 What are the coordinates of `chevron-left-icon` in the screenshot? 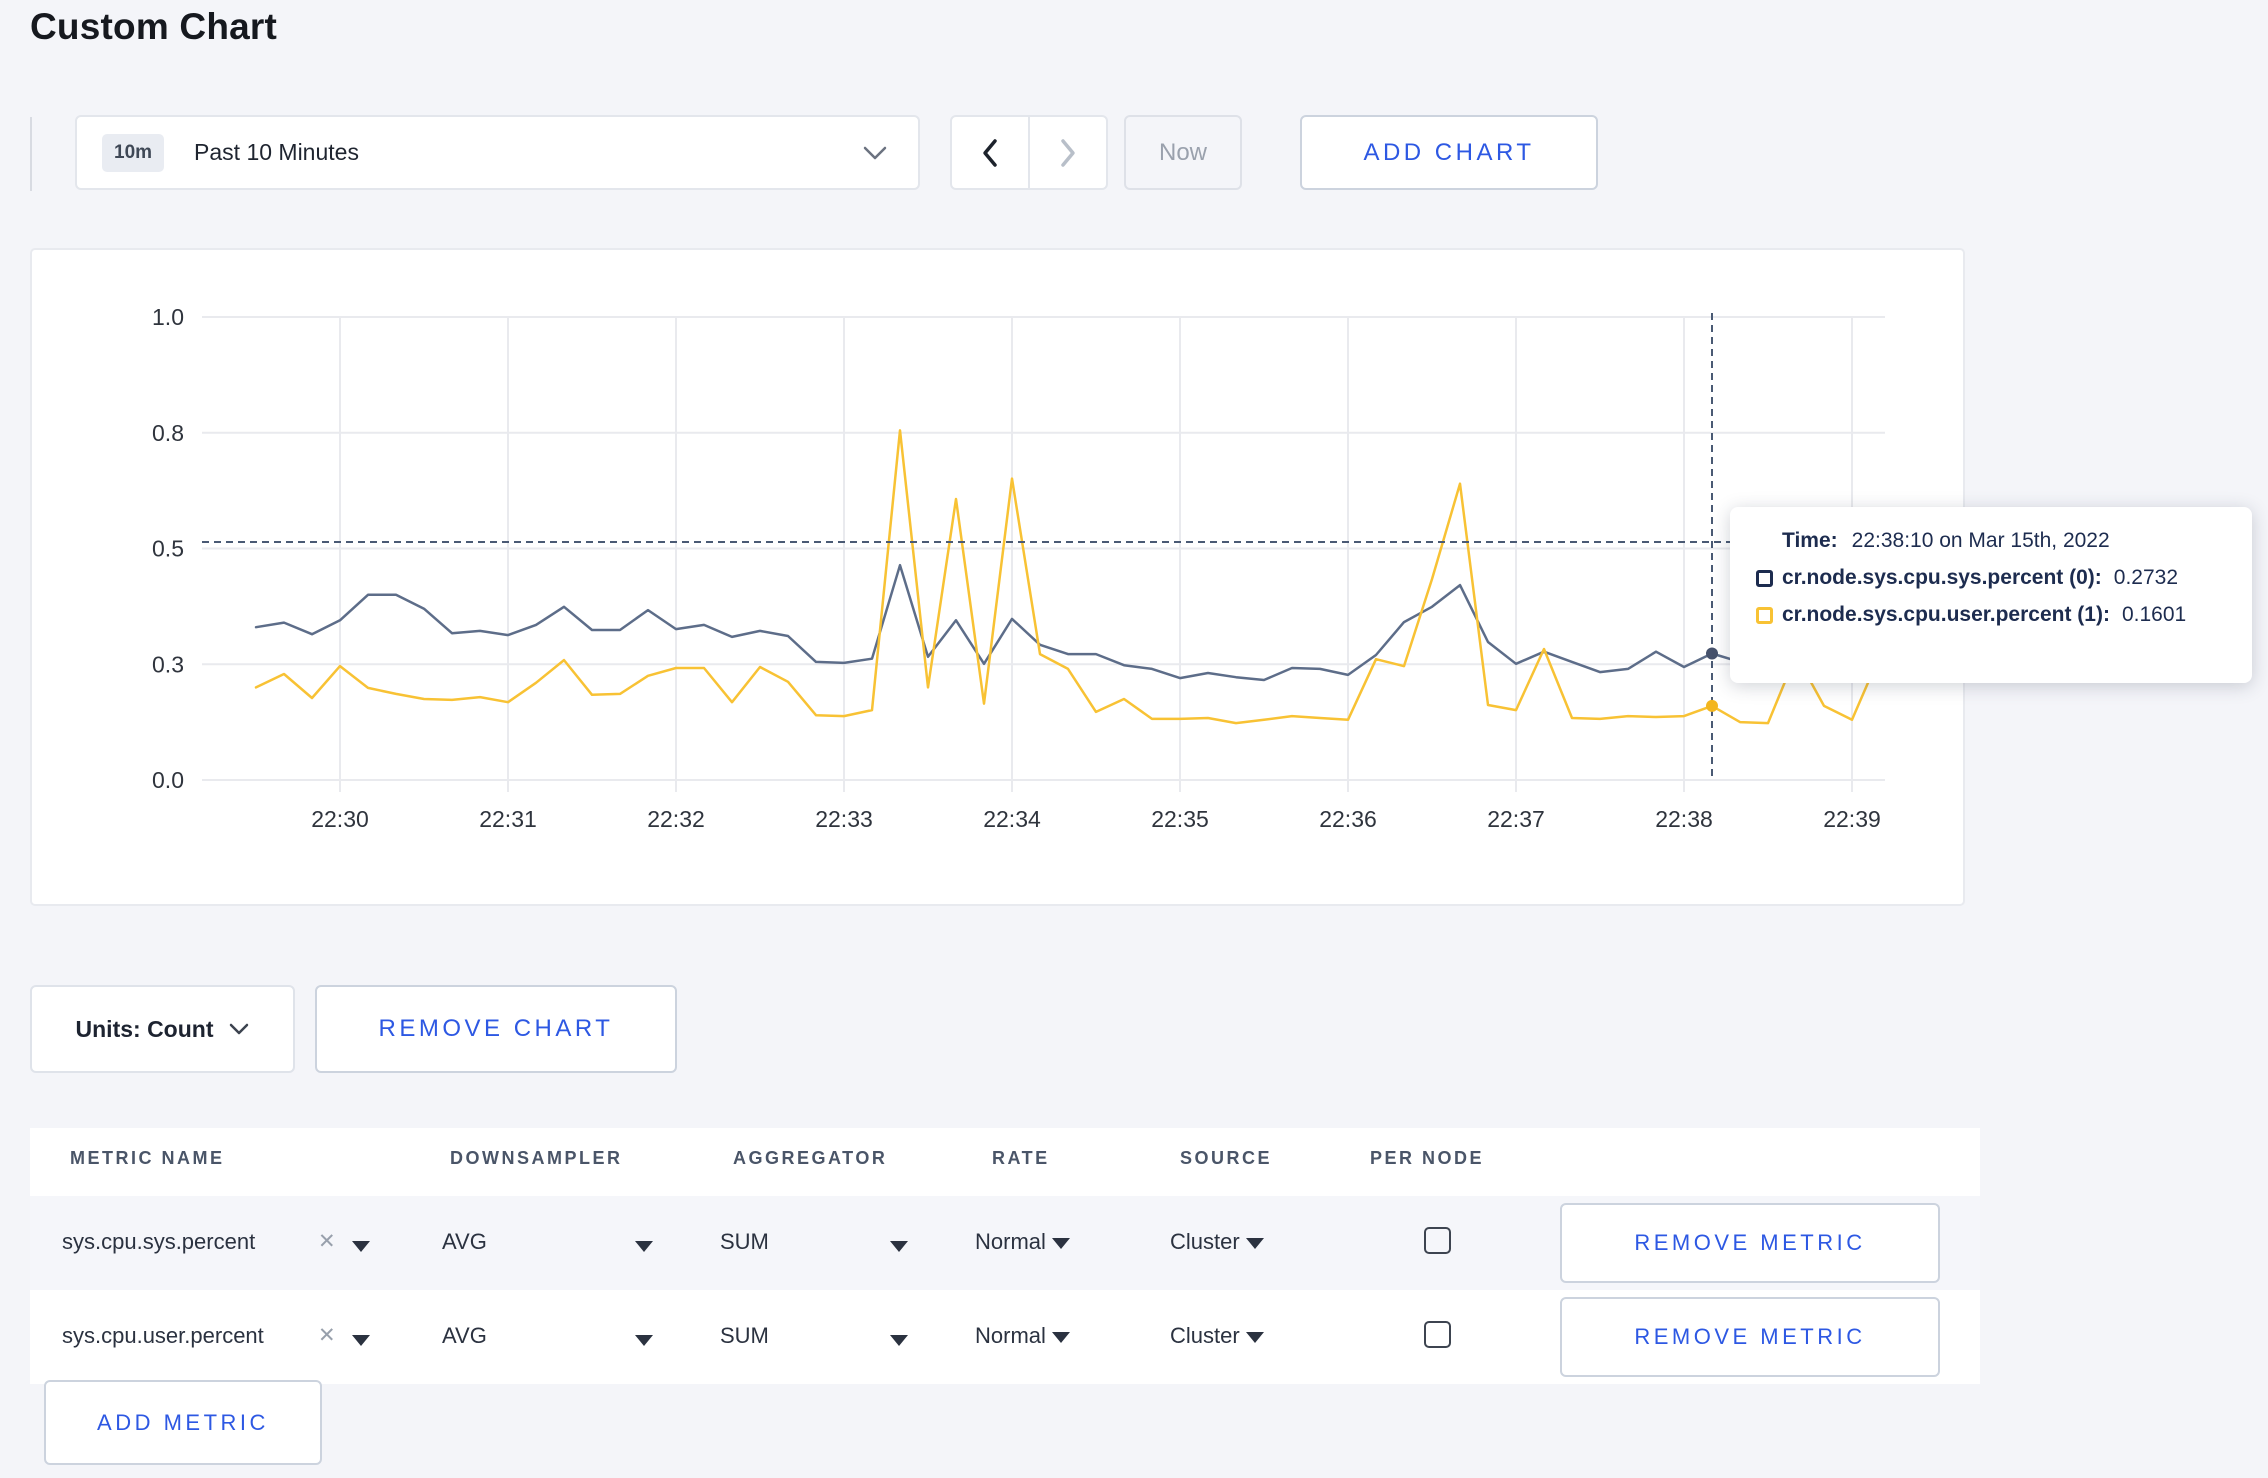 It's located at (990, 152).